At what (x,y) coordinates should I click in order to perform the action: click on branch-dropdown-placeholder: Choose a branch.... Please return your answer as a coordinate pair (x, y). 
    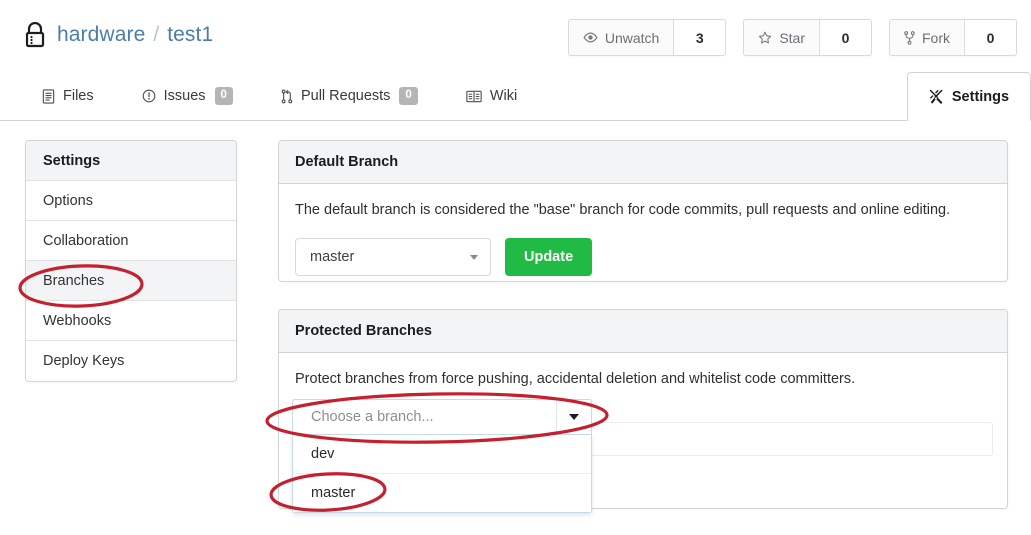
    Looking at the image, I should click on (372, 417).